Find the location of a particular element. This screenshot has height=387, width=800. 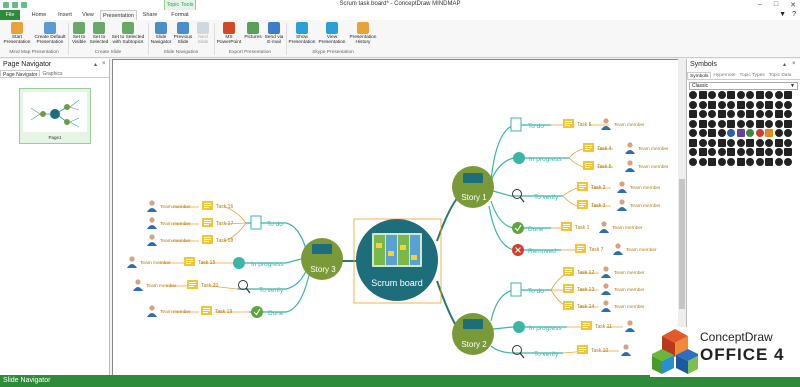

tab-view: View is located at coordinates (88, 15).